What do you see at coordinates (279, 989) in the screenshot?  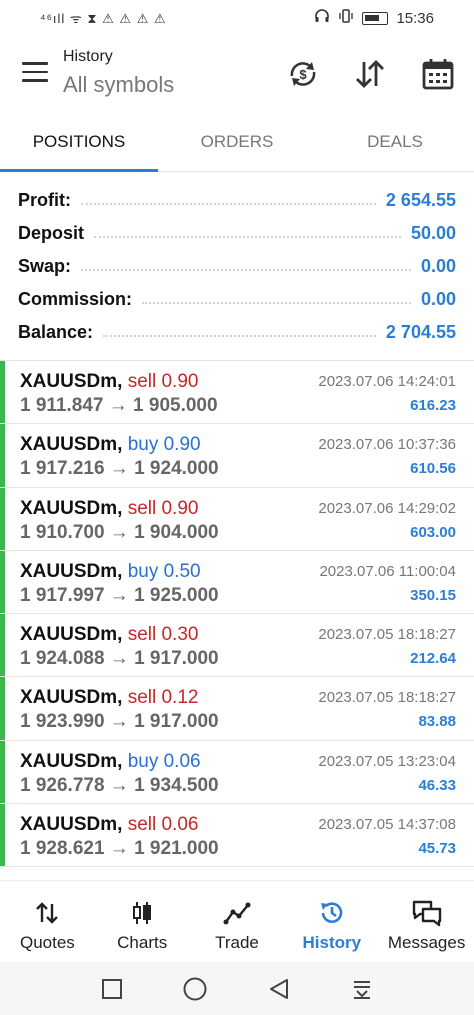 I see `back-icon` at bounding box center [279, 989].